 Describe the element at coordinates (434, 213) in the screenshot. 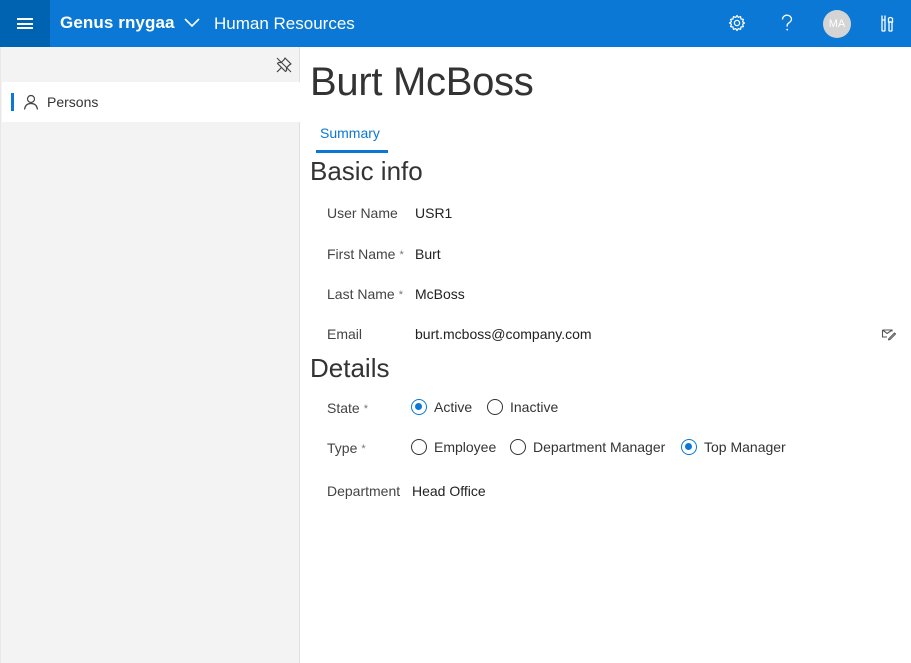

I see `value-user-name: USR1` at that location.